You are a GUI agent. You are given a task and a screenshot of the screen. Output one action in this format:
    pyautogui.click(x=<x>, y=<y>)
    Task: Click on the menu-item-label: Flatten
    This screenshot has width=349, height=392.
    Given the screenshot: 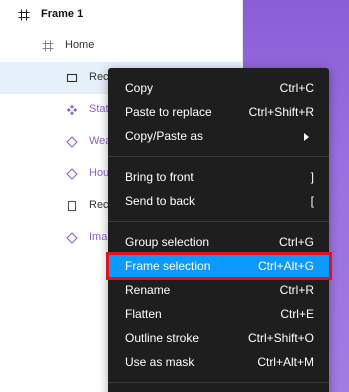 What is the action you would take?
    pyautogui.click(x=143, y=314)
    